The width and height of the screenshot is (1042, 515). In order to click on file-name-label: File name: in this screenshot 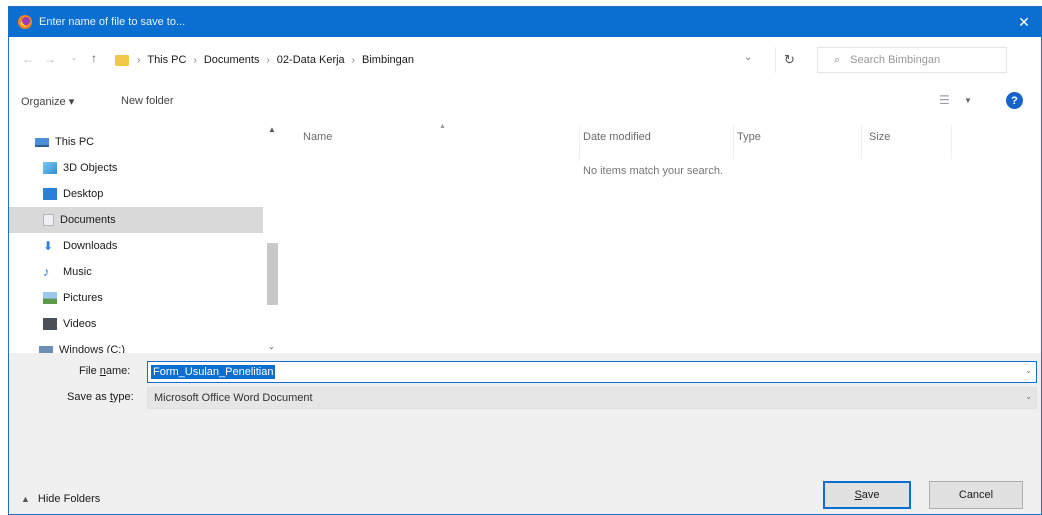, I will do `click(105, 371)`.